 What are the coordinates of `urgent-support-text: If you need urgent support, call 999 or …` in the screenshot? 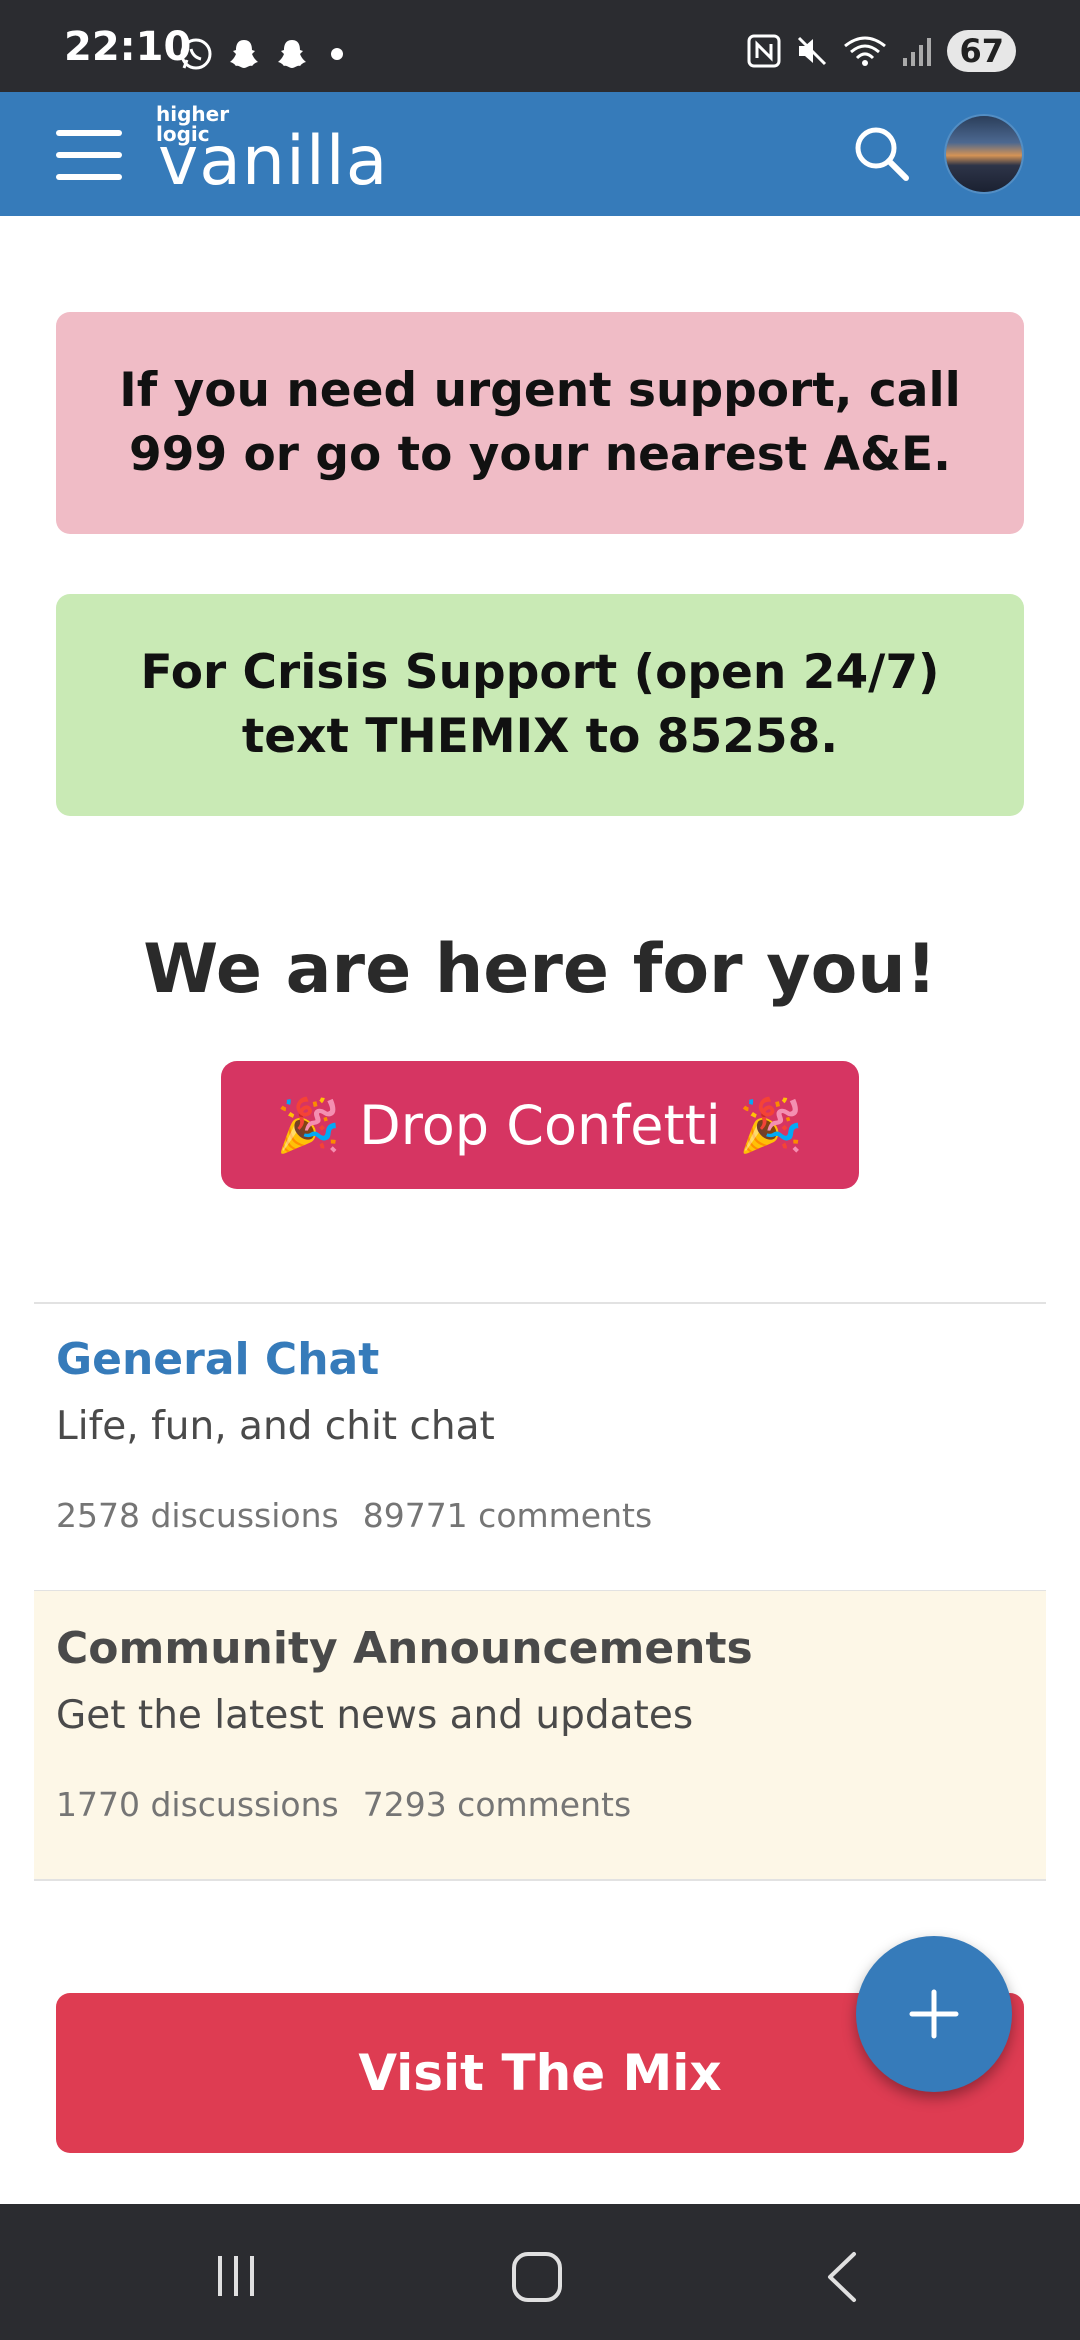 It's located at (540, 422).